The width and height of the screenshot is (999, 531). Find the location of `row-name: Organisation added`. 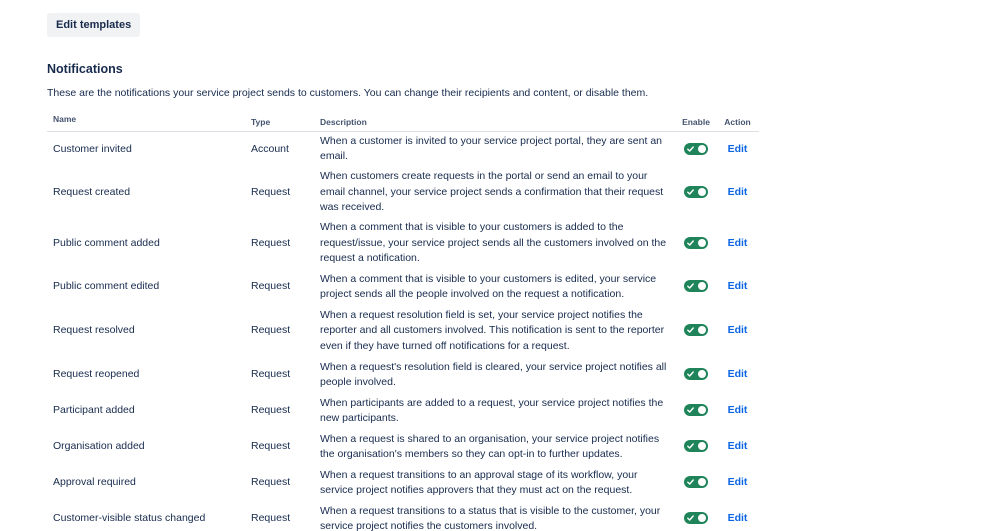

row-name: Organisation added is located at coordinates (99, 446).